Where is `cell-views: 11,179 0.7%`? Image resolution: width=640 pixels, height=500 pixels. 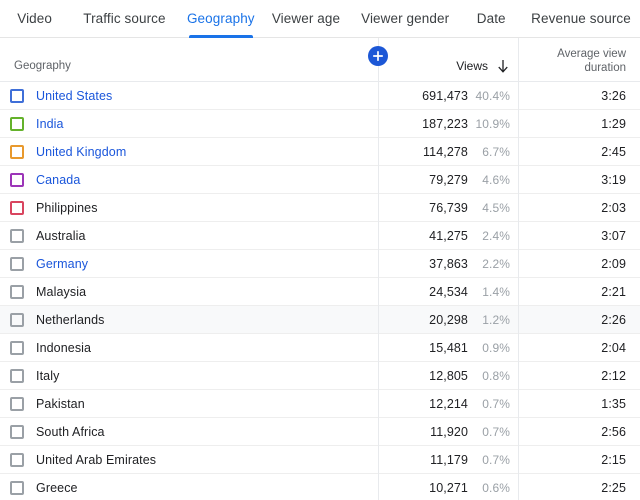
cell-views: 11,179 0.7% is located at coordinates (448, 460).